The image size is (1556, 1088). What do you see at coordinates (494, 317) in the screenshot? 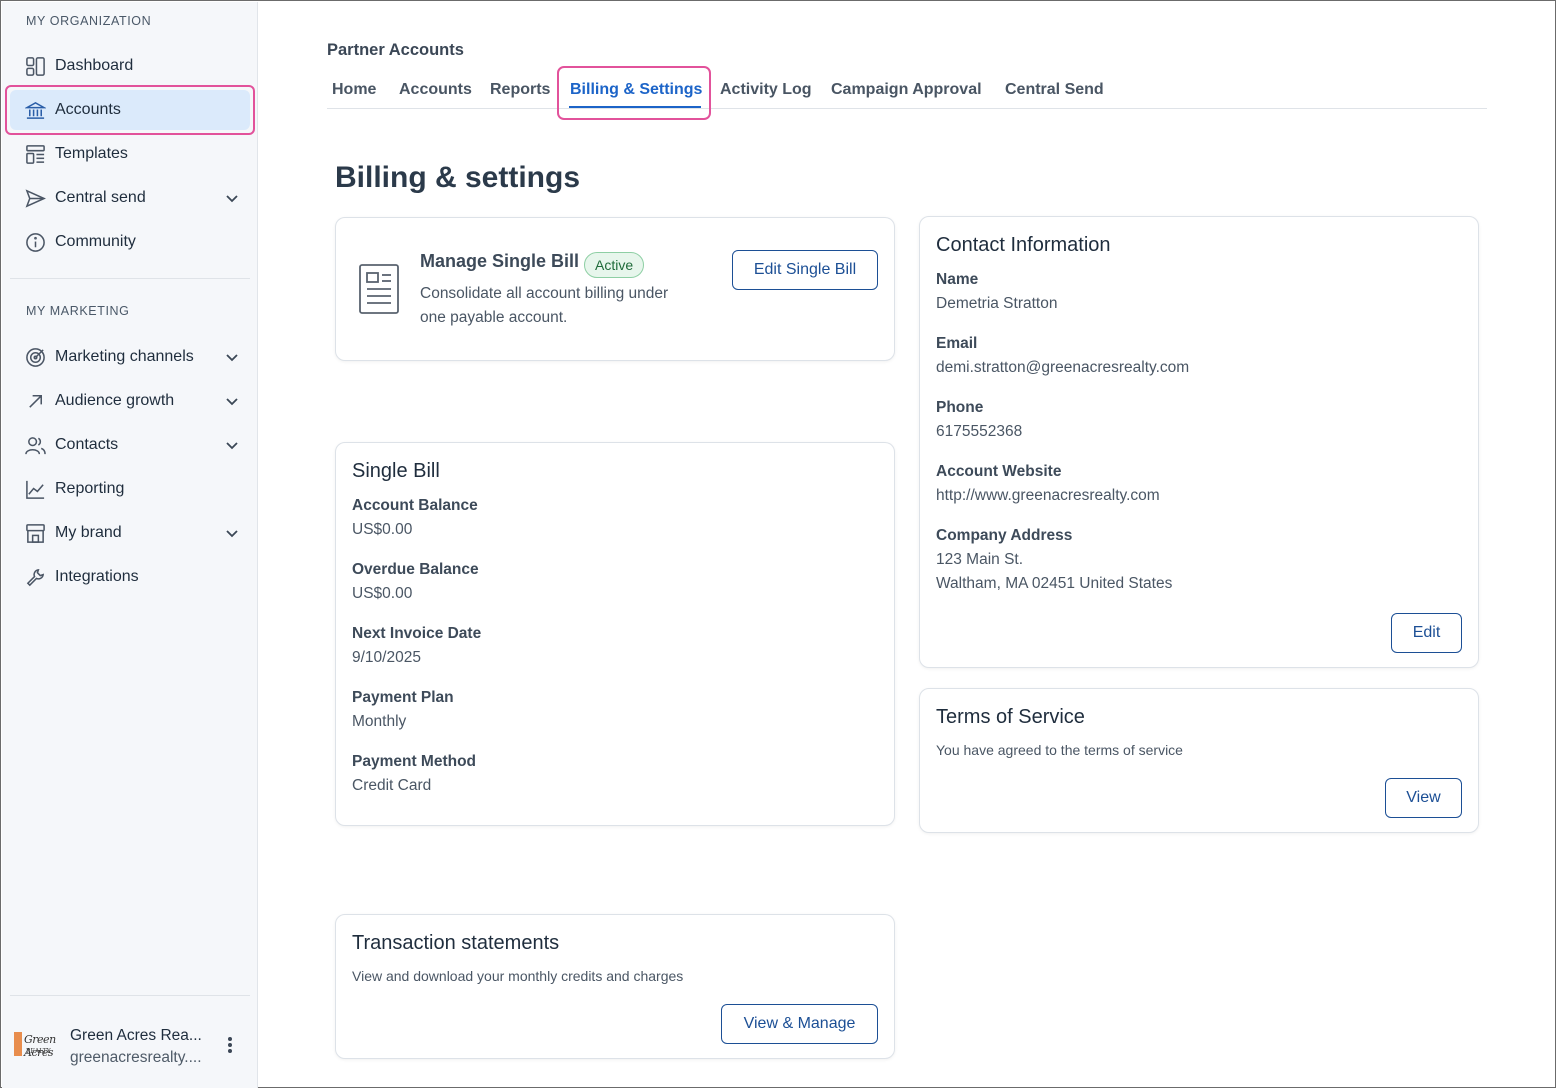
I see `manage-single-bill-description-line2: one payable account.` at bounding box center [494, 317].